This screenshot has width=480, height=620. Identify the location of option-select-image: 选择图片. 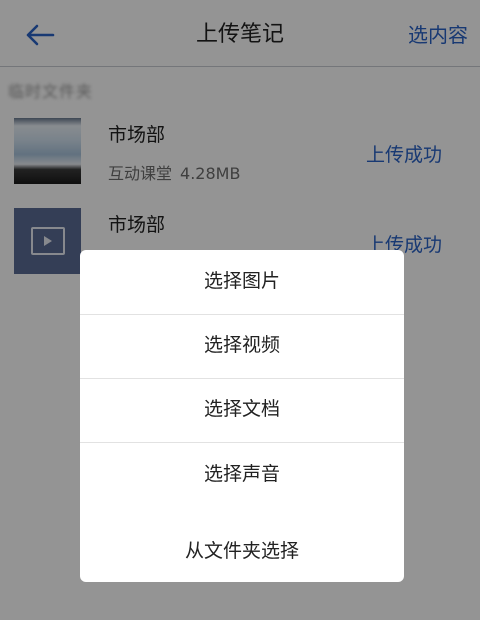
(242, 282).